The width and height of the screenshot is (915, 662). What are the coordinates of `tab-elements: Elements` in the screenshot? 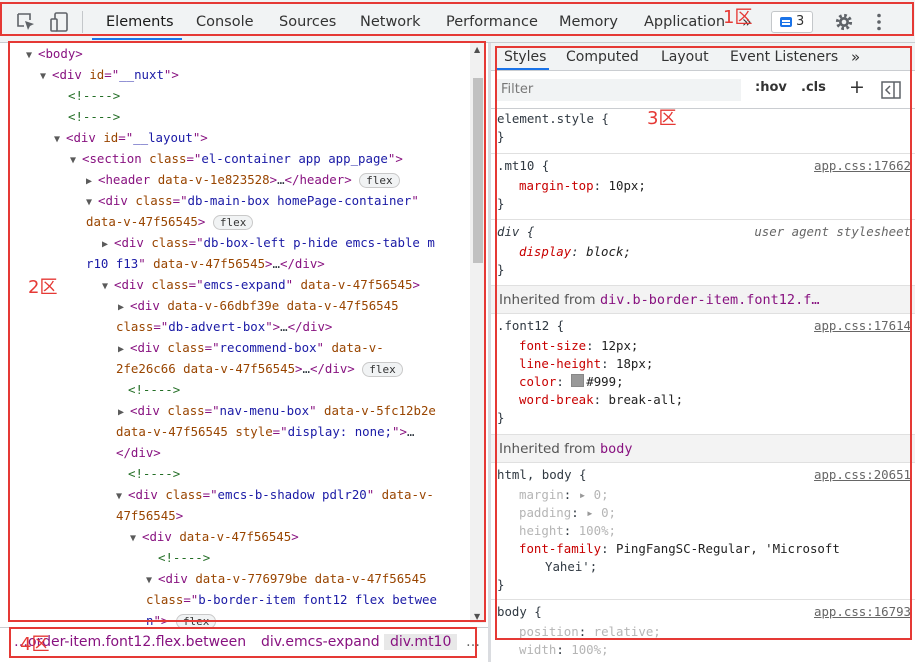 It's located at (140, 21).